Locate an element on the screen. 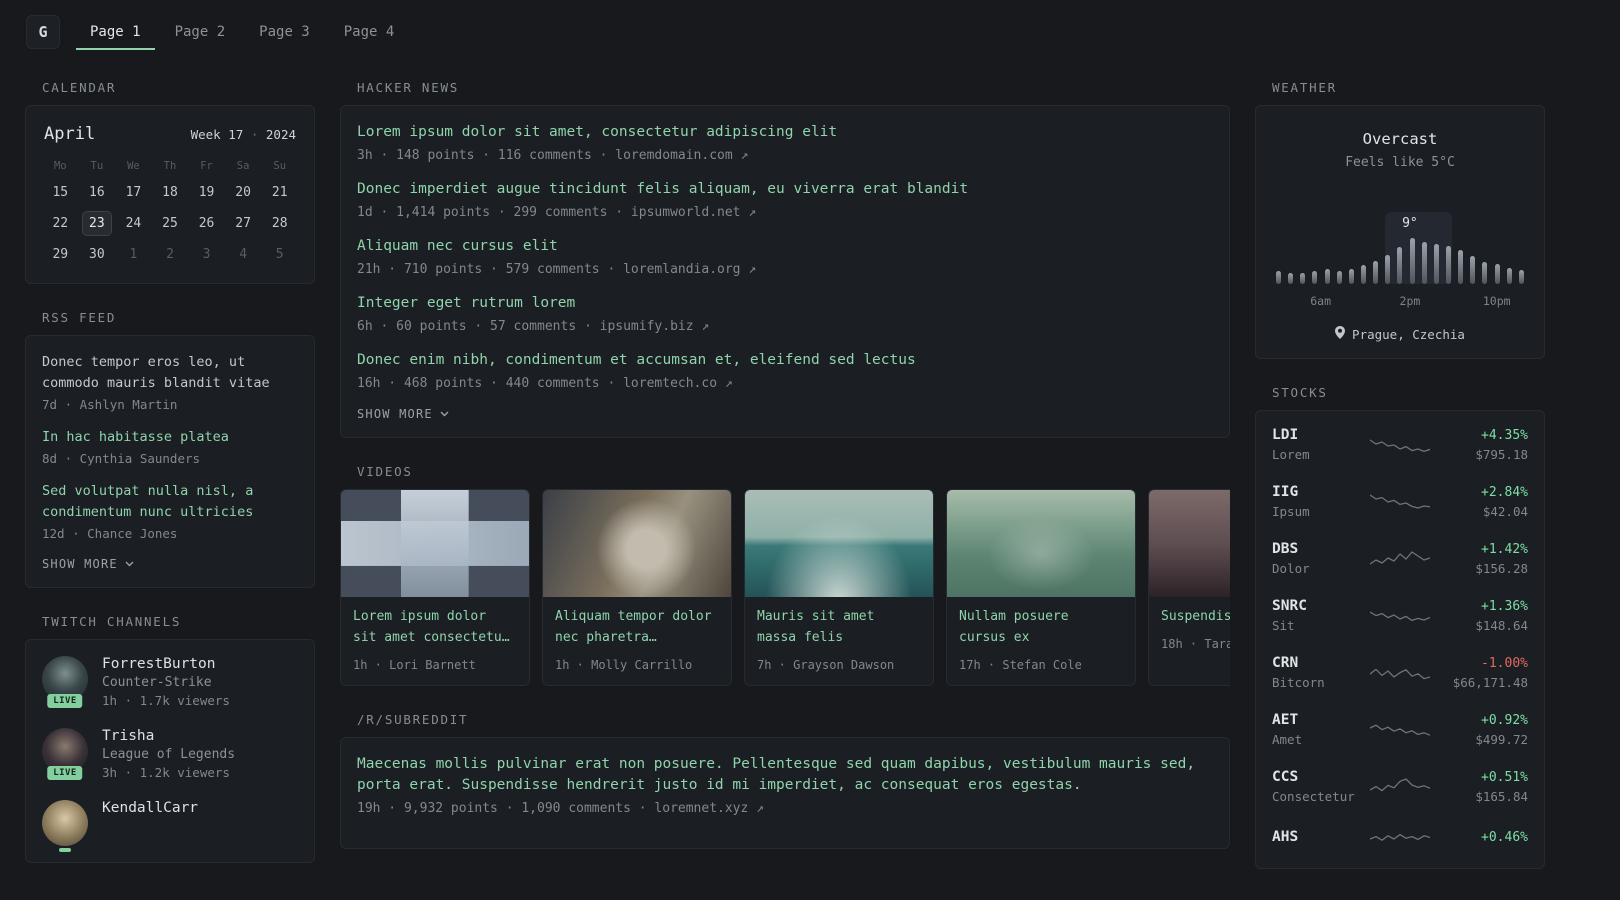 Image resolution: width=1620 pixels, height=900 pixels. calendar-header: April Week 17 · 2024 is located at coordinates (170, 133).